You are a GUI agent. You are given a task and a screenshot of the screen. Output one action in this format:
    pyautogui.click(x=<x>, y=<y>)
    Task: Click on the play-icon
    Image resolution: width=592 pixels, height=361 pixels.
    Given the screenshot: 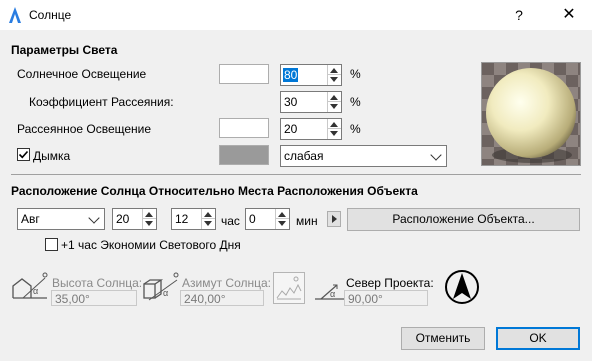 What is the action you would take?
    pyautogui.click(x=334, y=219)
    